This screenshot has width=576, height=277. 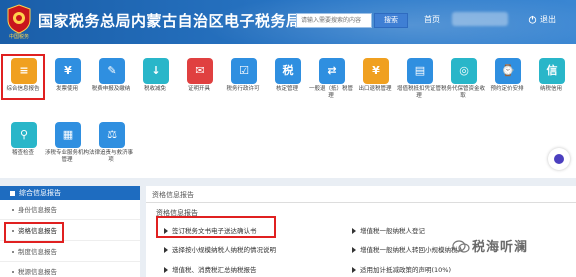 I want to click on exit-link: 退出, so click(x=548, y=19).